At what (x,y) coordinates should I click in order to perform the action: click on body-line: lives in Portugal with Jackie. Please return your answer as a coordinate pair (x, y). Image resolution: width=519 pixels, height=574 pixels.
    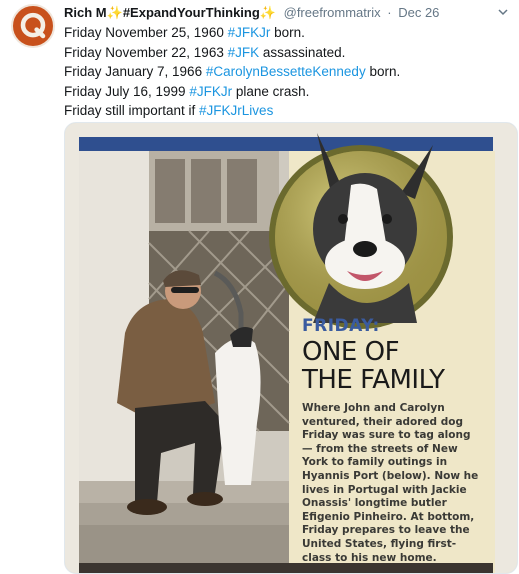
    Looking at the image, I should click on (384, 489).